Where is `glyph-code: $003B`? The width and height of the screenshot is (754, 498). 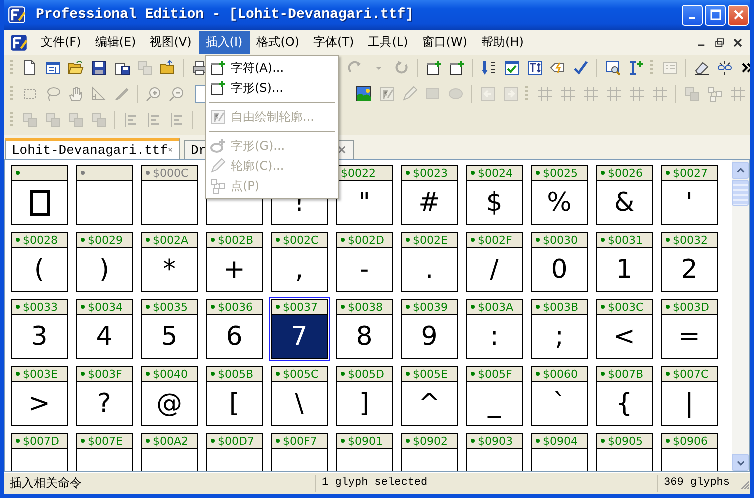 glyph-code: $003B is located at coordinates (561, 307).